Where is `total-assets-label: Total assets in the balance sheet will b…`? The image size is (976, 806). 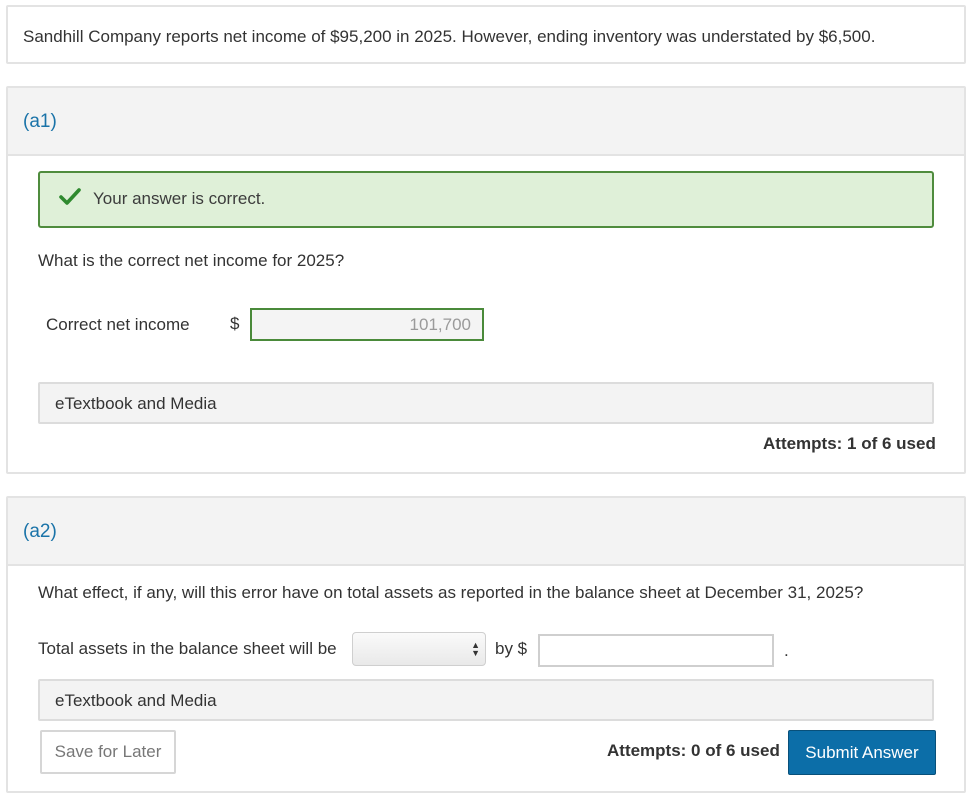
total-assets-label: Total assets in the balance sheet will b… is located at coordinates (187, 648).